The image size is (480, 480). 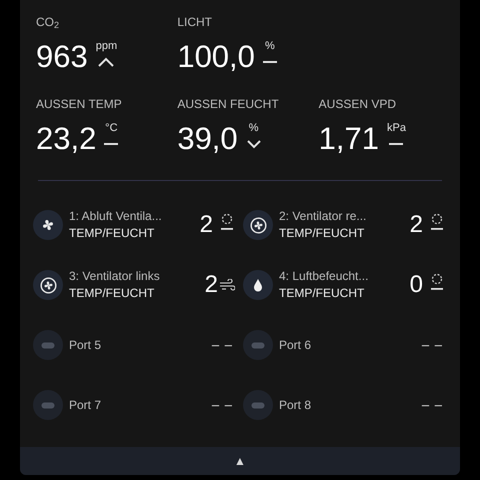 What do you see at coordinates (195, 22) in the screenshot?
I see `metric-label: LICHT` at bounding box center [195, 22].